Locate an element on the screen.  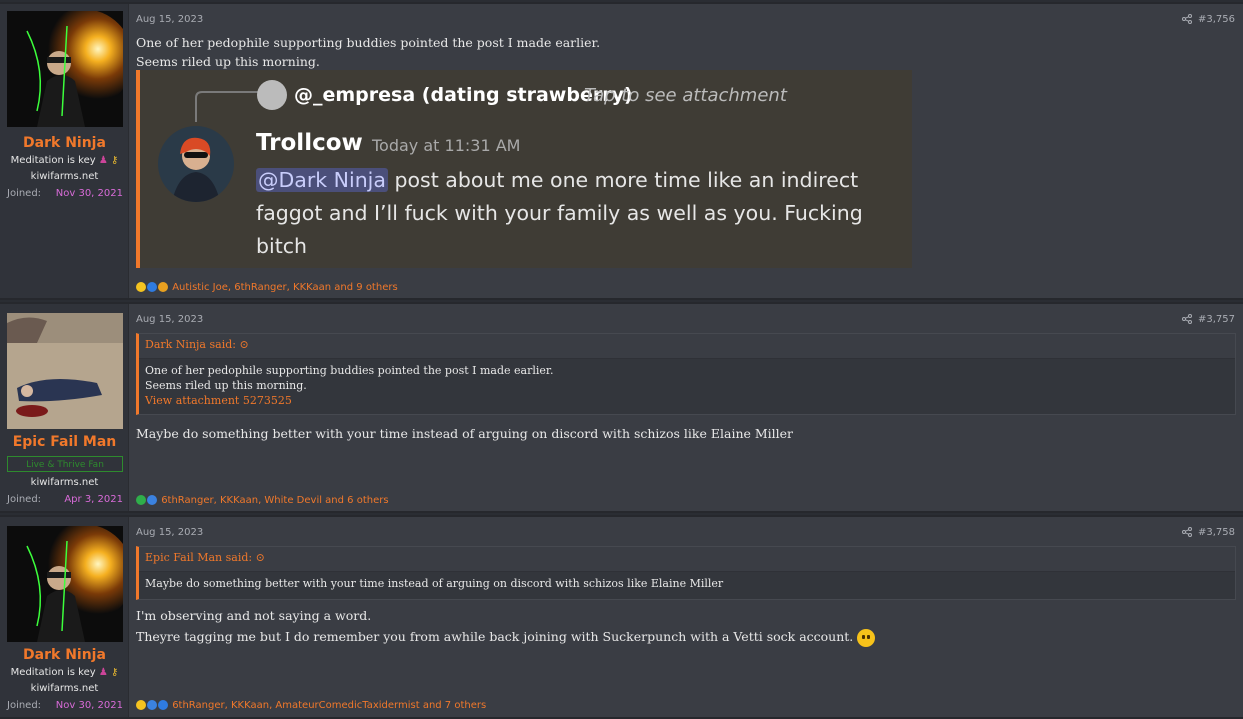
post-number: #3,758 is located at coordinates (1208, 532).